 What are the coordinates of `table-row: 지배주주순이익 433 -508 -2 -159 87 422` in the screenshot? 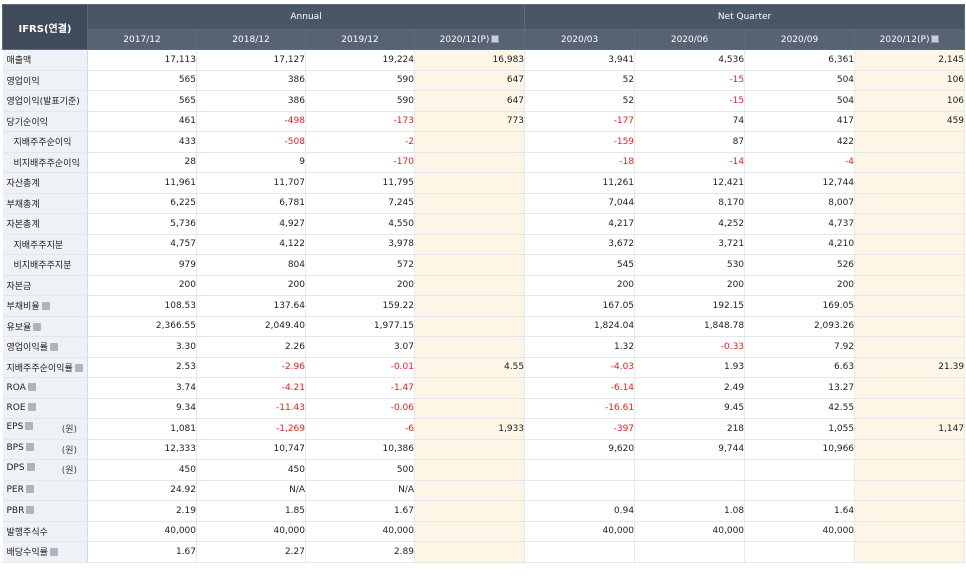 It's located at (484, 142).